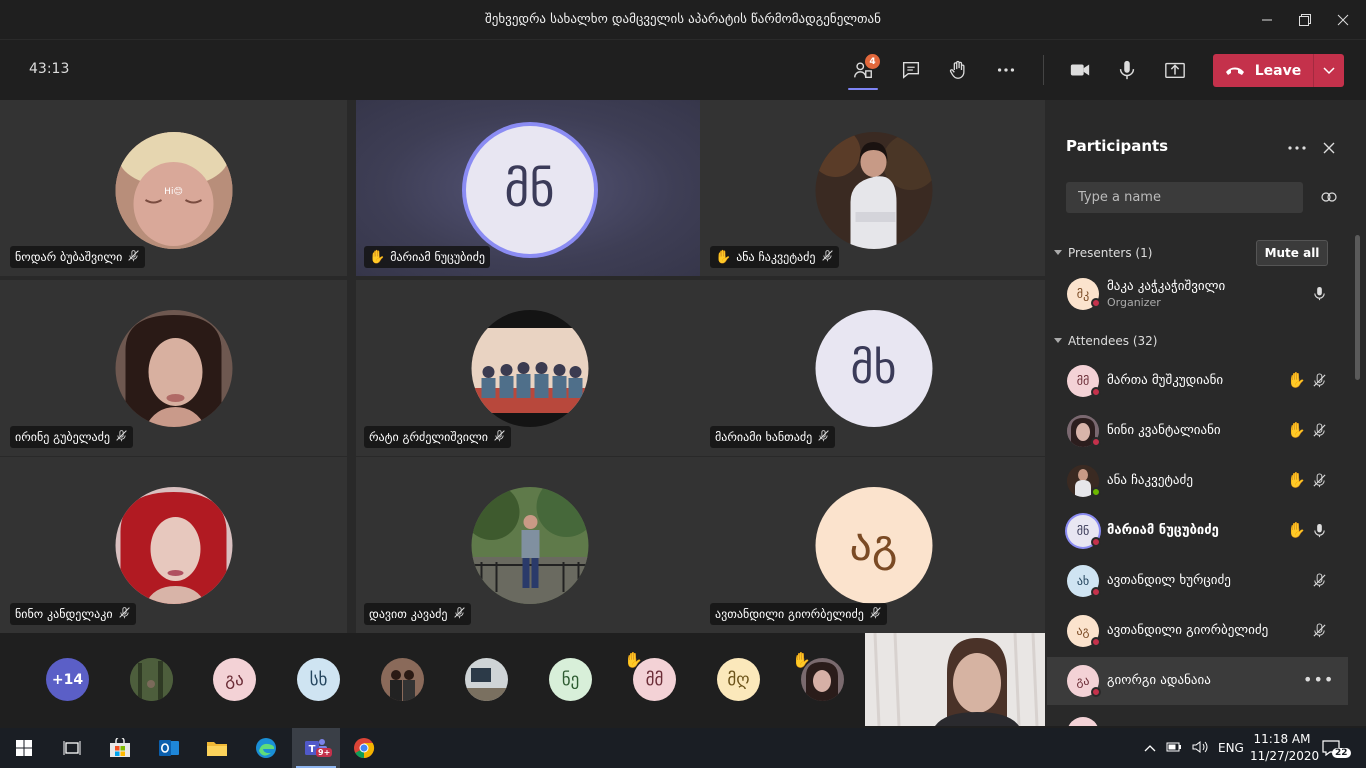 The width and height of the screenshot is (1366, 768). I want to click on participant-name-tag: მარიამი ხანთაძე, so click(773, 437).